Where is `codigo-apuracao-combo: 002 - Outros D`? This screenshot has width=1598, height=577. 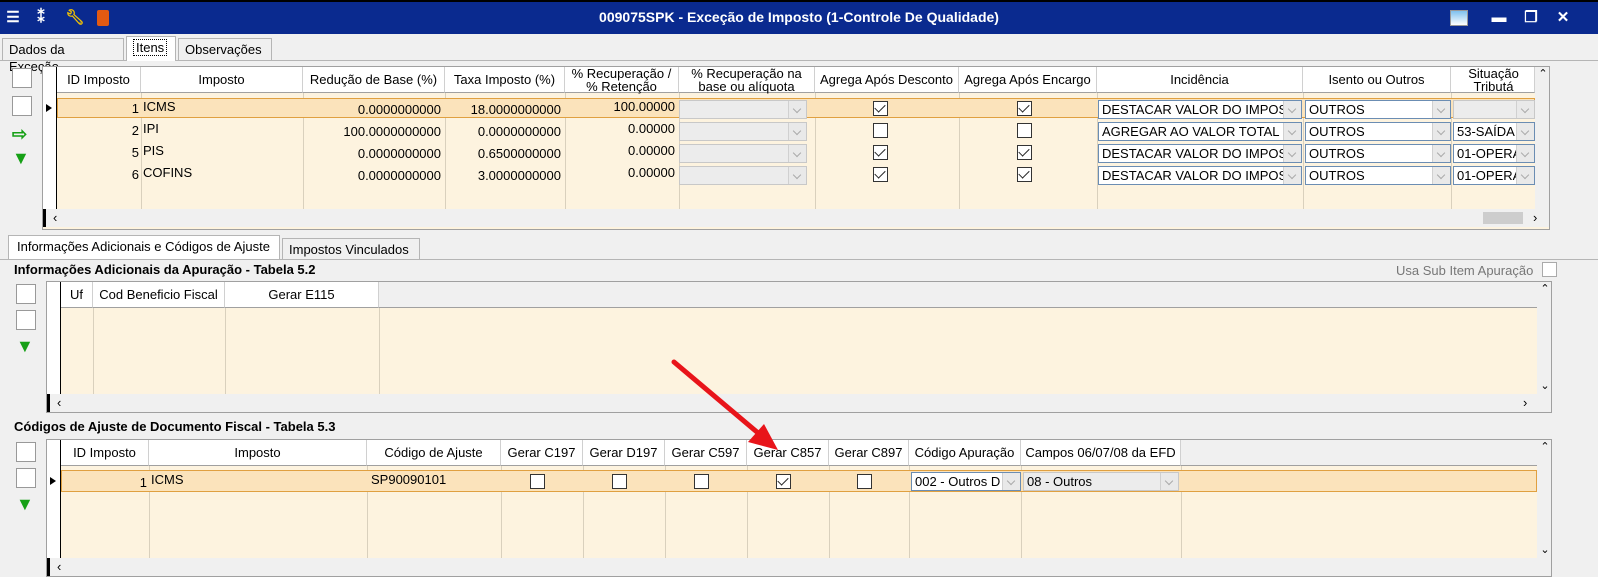
codigo-apuracao-combo: 002 - Outros D is located at coordinates (966, 481).